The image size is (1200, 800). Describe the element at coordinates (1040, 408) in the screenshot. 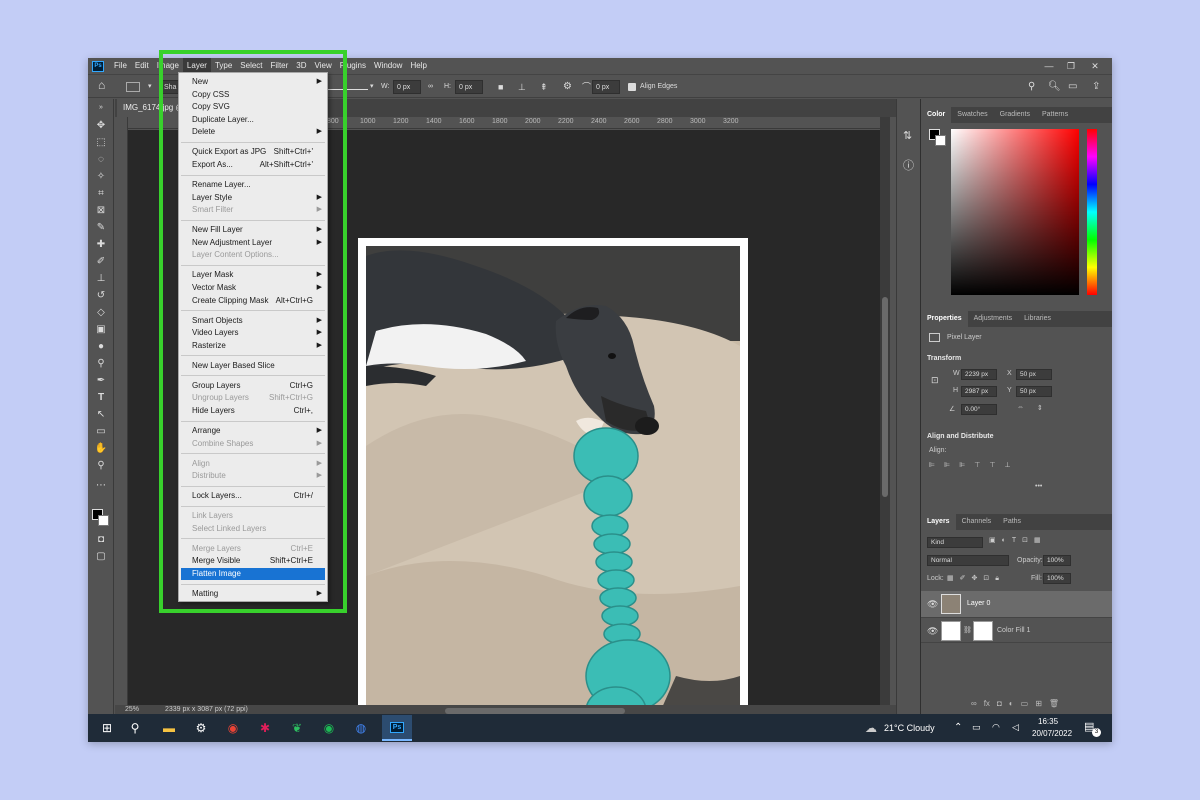

I see `flip-vertical-icon: ⇕` at that location.